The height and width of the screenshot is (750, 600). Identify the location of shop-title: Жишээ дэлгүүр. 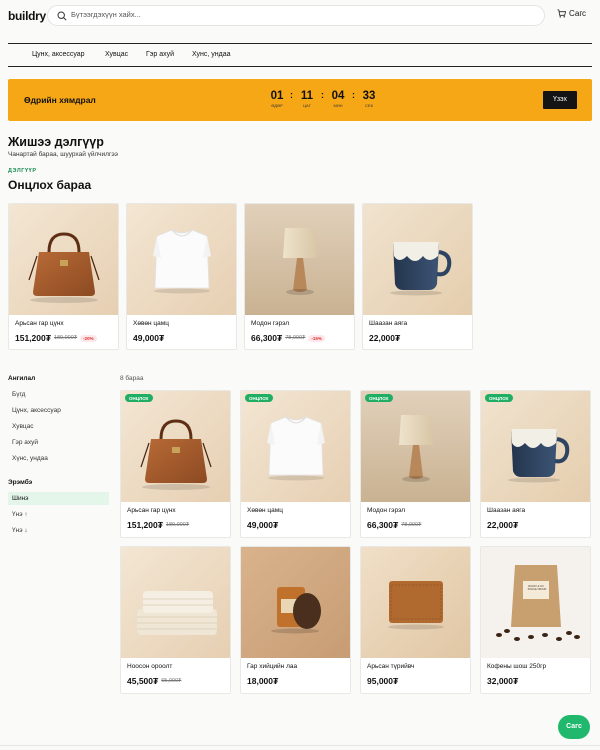
(56, 142).